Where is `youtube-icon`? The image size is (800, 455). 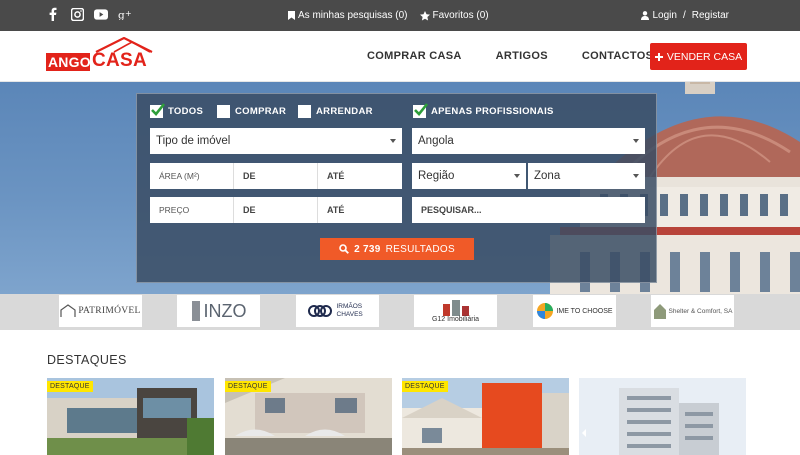
youtube-icon is located at coordinates (101, 14).